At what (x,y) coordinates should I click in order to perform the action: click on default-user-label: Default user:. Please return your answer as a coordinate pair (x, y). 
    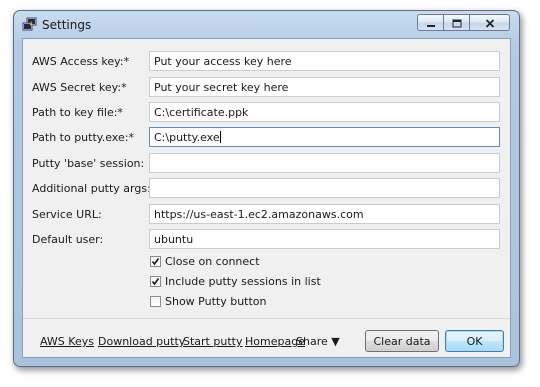
    Looking at the image, I should click on (68, 239).